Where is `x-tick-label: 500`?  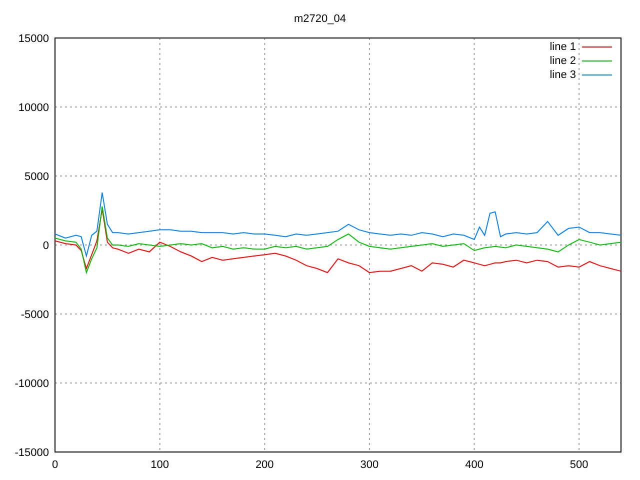
x-tick-label: 500 is located at coordinates (579, 465).